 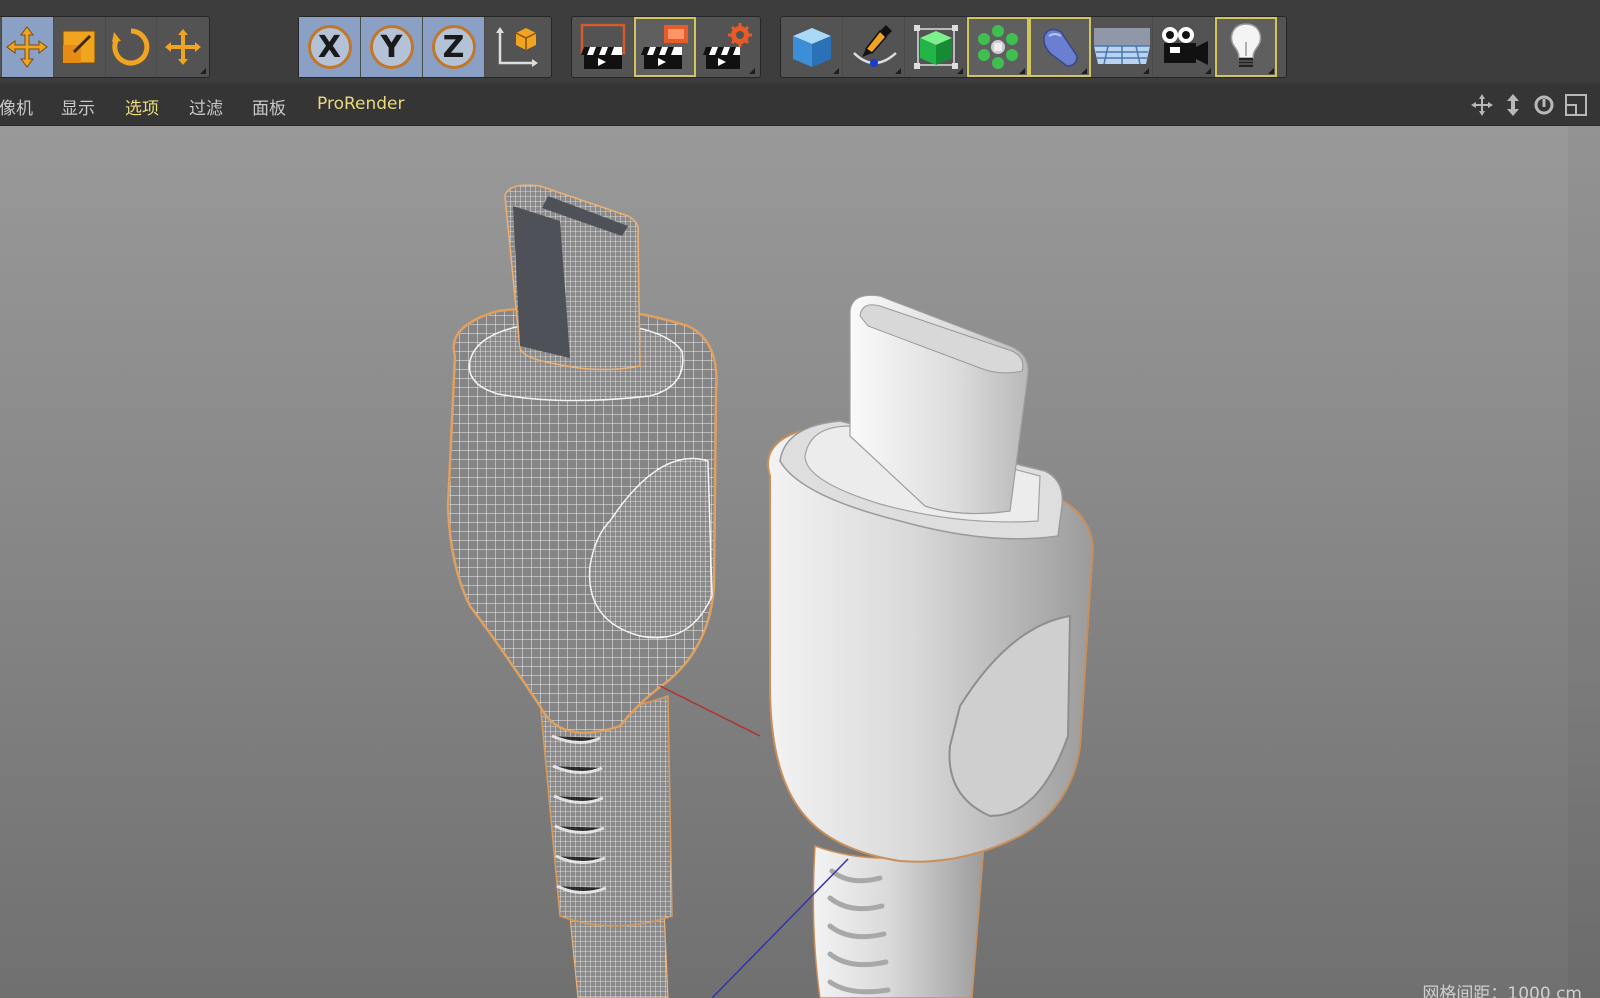 What do you see at coordinates (1544, 105) in the screenshot?
I see `rotate-view-icon` at bounding box center [1544, 105].